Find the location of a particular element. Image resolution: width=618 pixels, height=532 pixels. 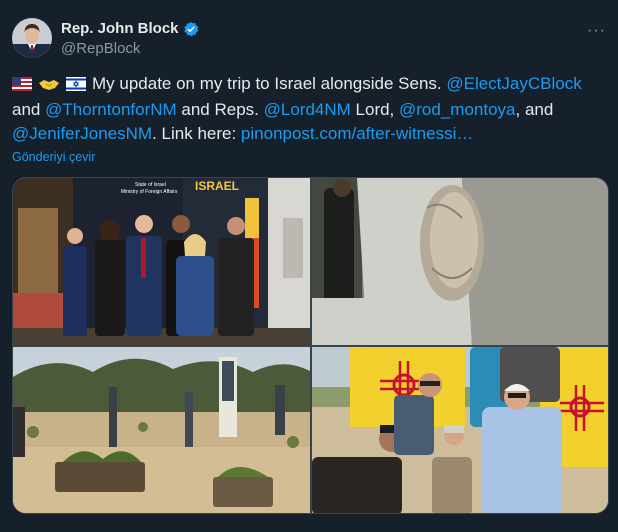

mention-electjaycblock: @ElectJayCBlock is located at coordinates (513, 83).